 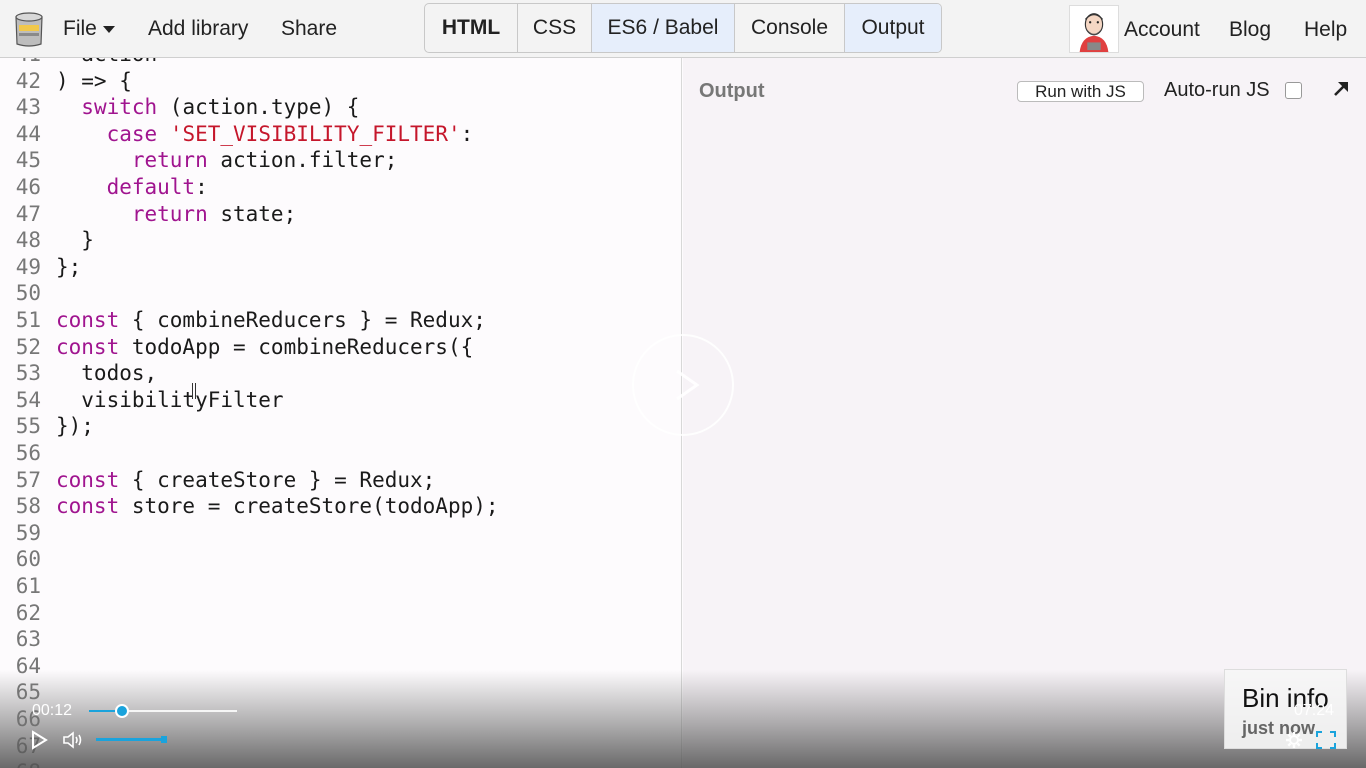 What do you see at coordinates (164, 739) in the screenshot?
I see `volume-handle` at bounding box center [164, 739].